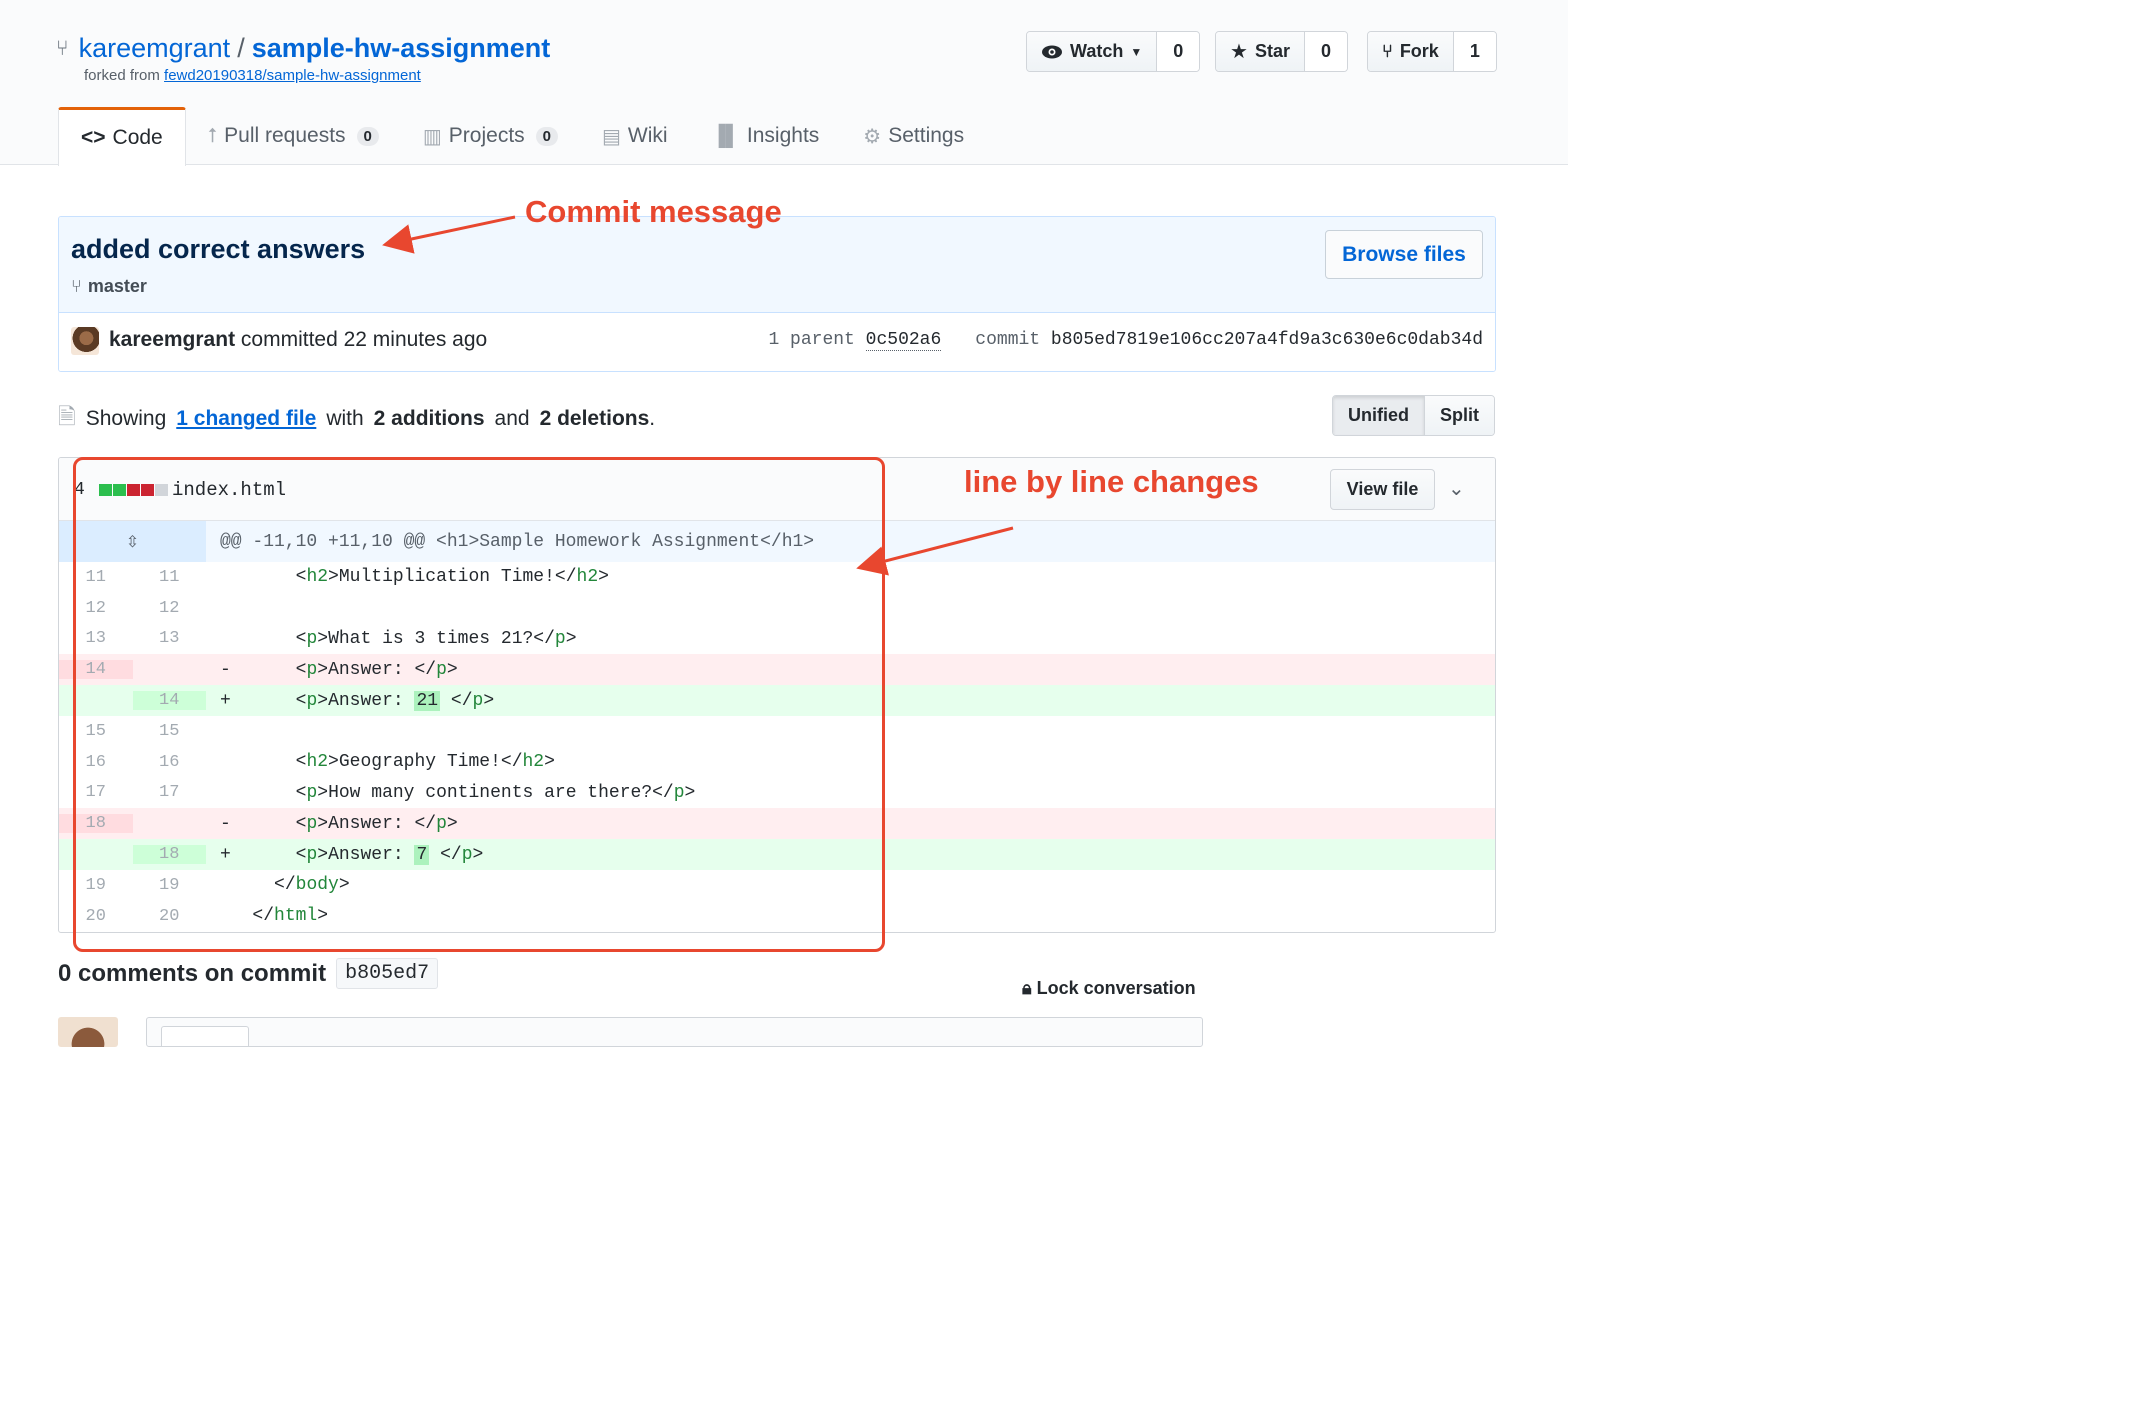 Image resolution: width=2136 pixels, height=1416 pixels. What do you see at coordinates (449, 234) in the screenshot?
I see `arrow-to-commit-message` at bounding box center [449, 234].